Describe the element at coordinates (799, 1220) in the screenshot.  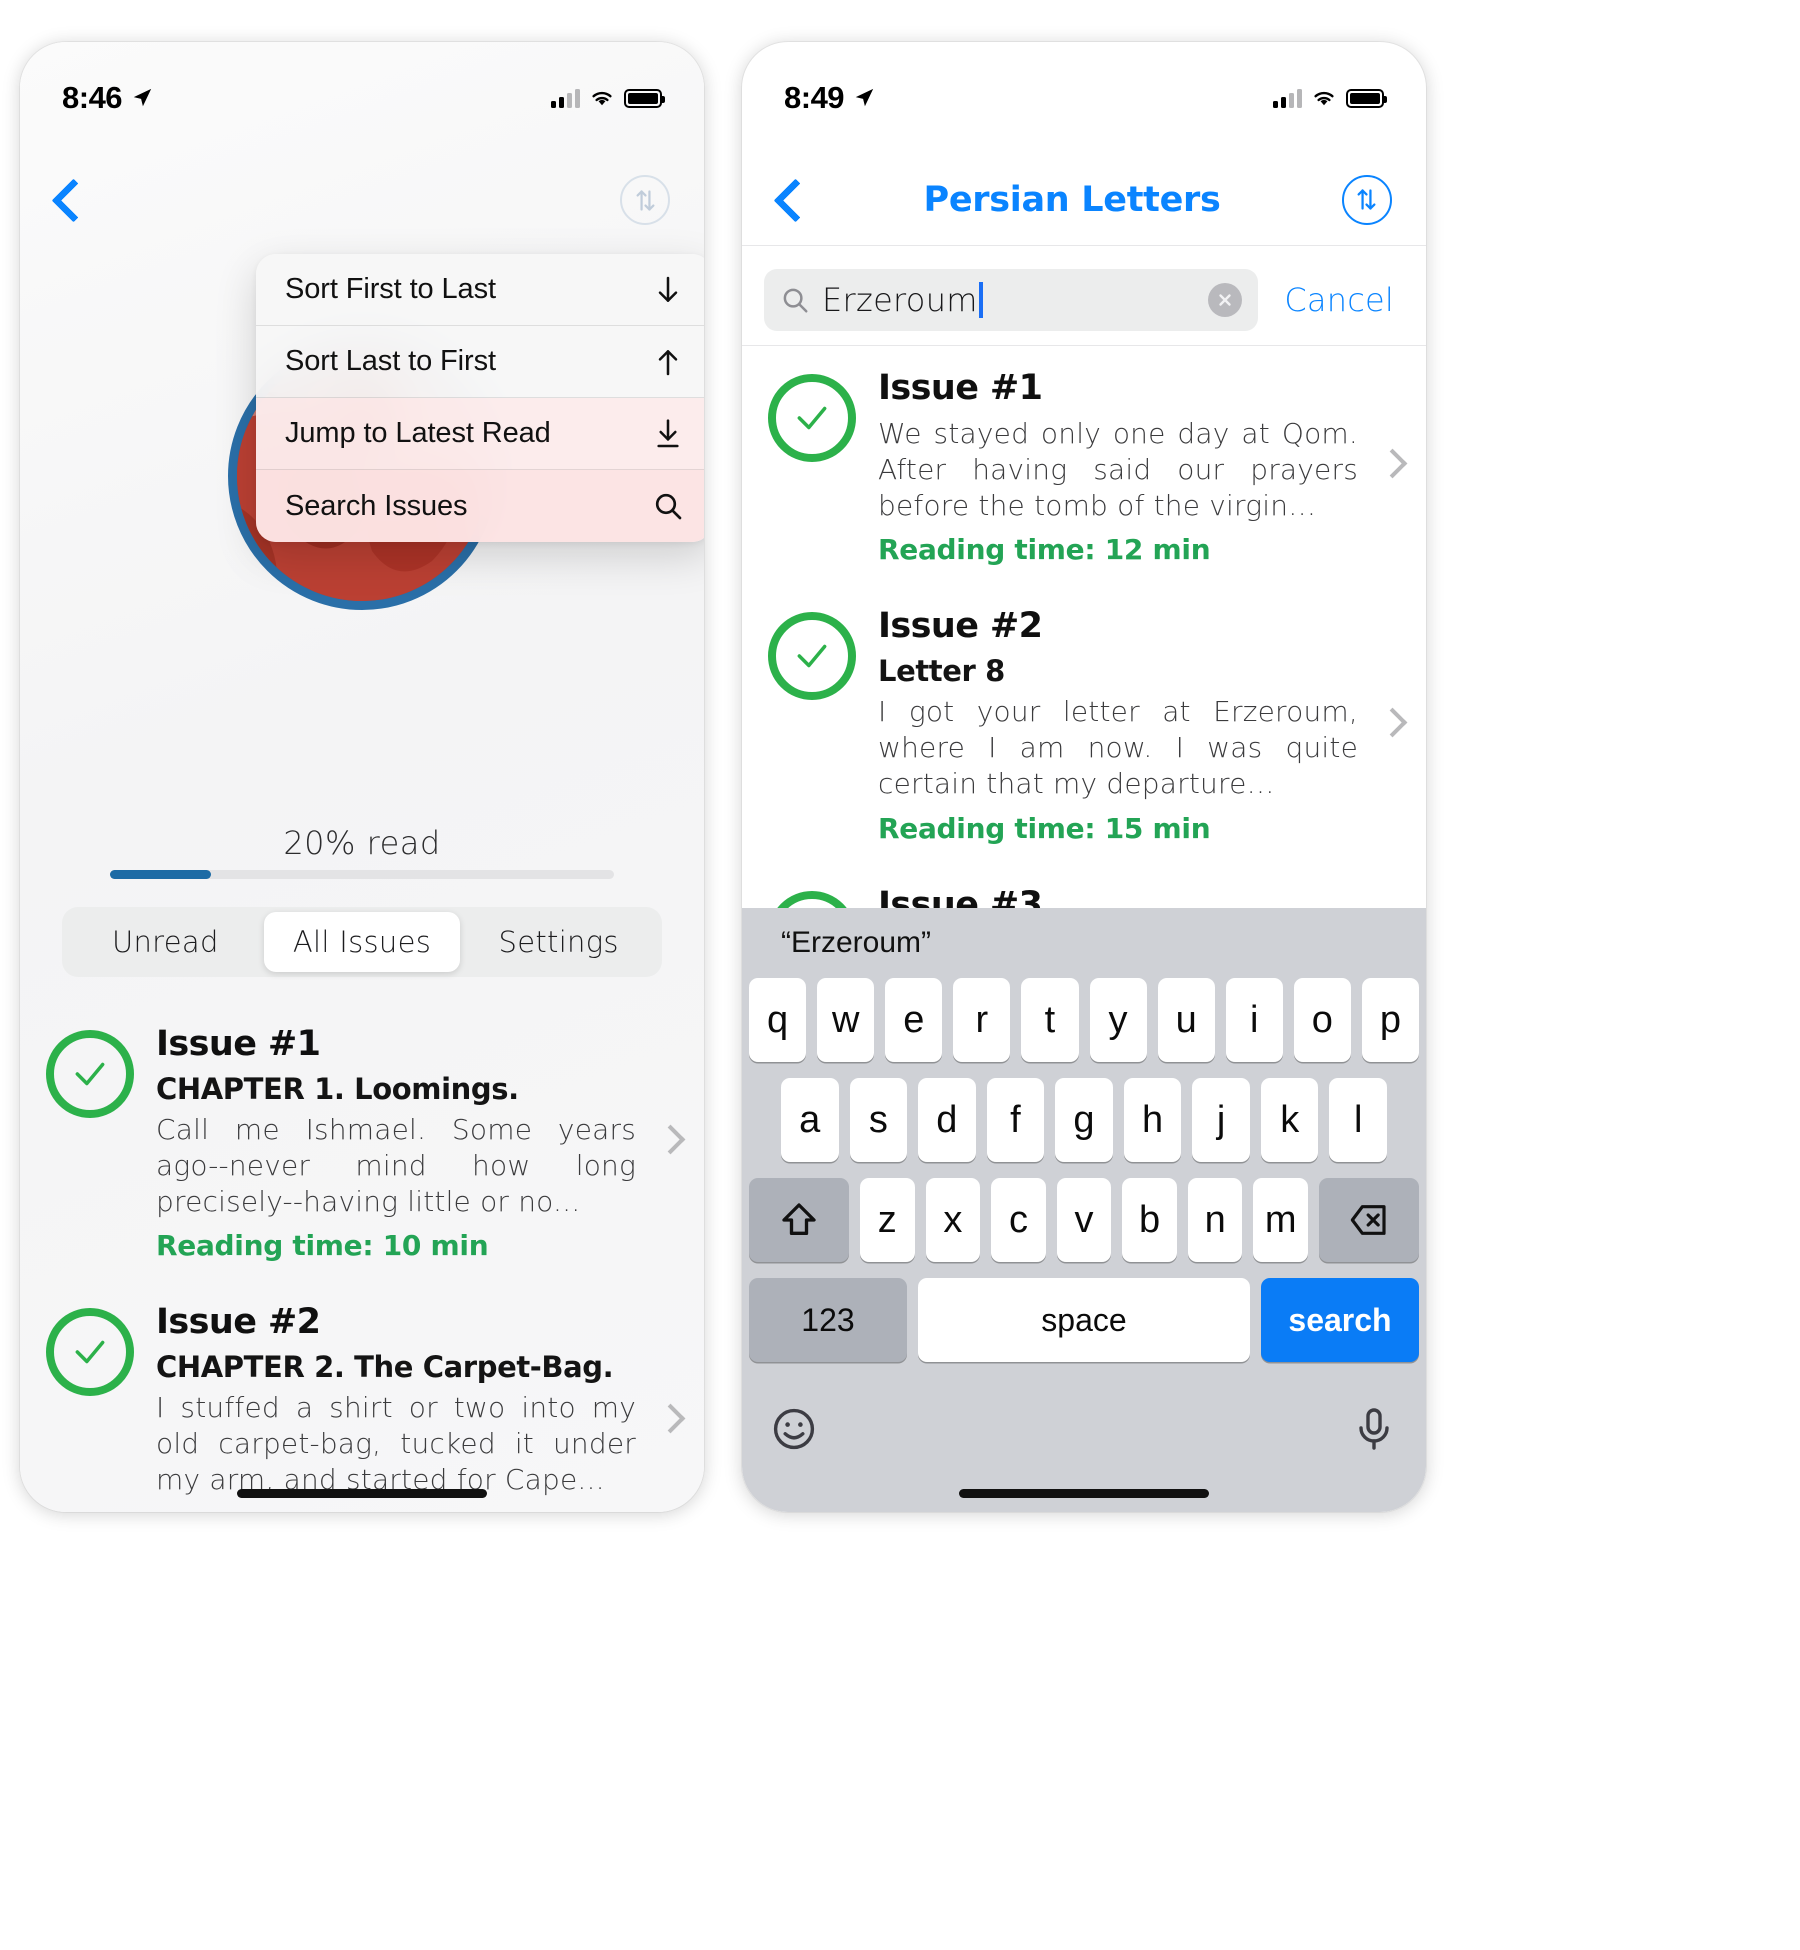
I see `shift-arrow-icon` at that location.